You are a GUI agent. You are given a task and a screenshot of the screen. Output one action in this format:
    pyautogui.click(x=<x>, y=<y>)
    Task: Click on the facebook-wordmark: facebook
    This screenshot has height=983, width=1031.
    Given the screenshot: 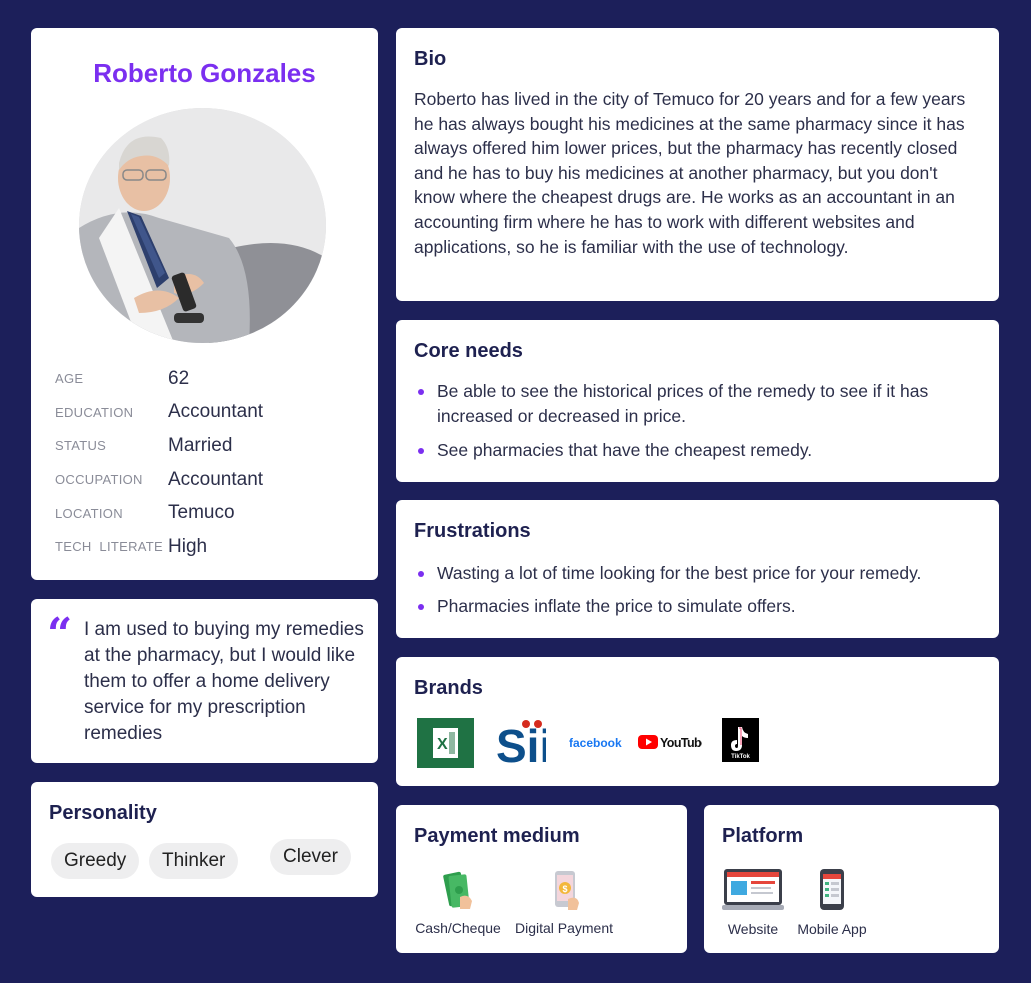 What is the action you would take?
    pyautogui.click(x=595, y=743)
    